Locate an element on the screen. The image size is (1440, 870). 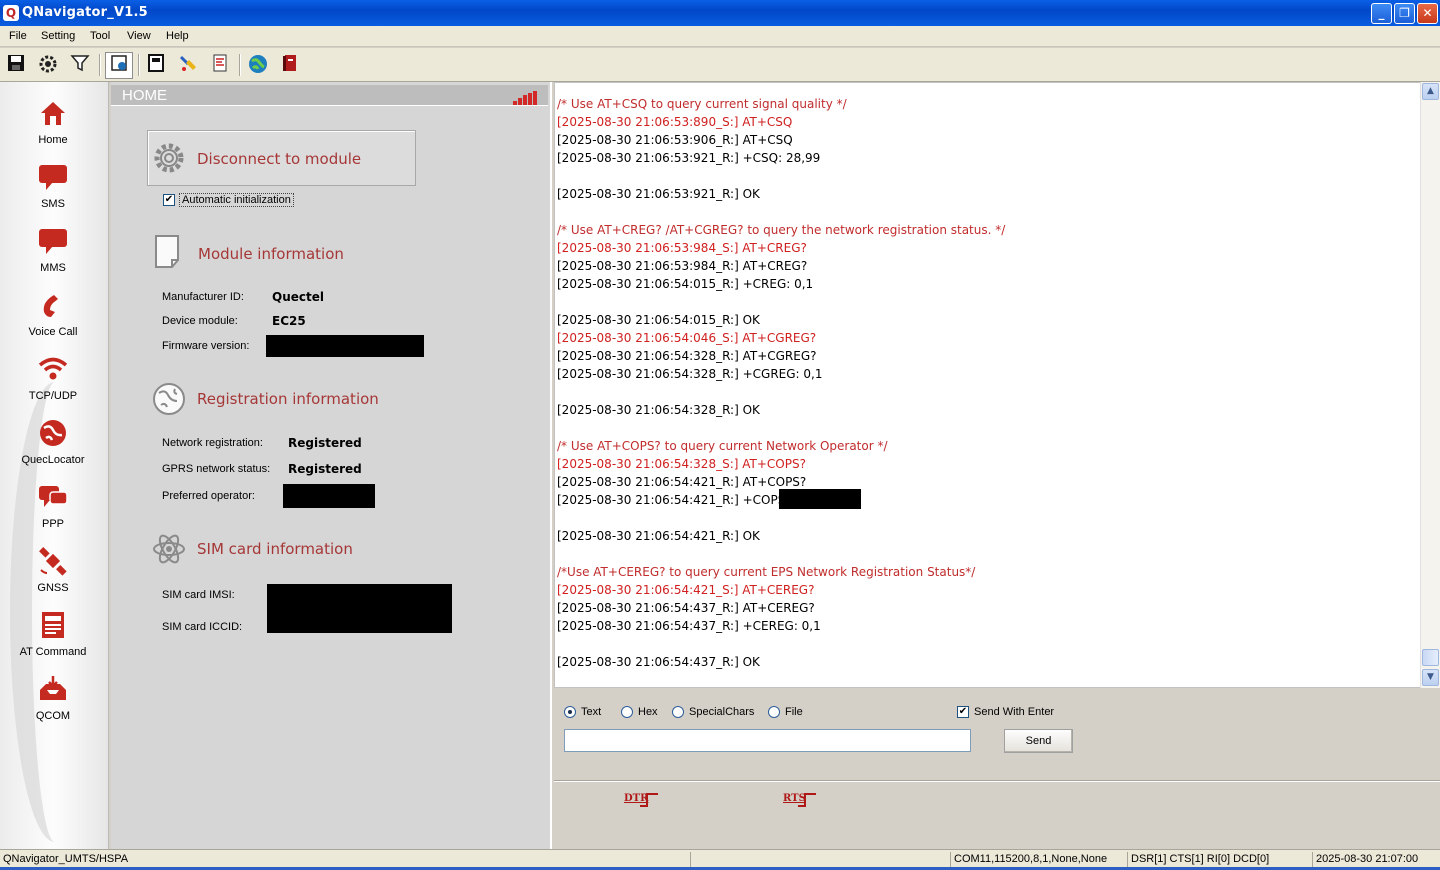
nav-item-tcp-udp: TCP/UDP is located at coordinates (53, 377).